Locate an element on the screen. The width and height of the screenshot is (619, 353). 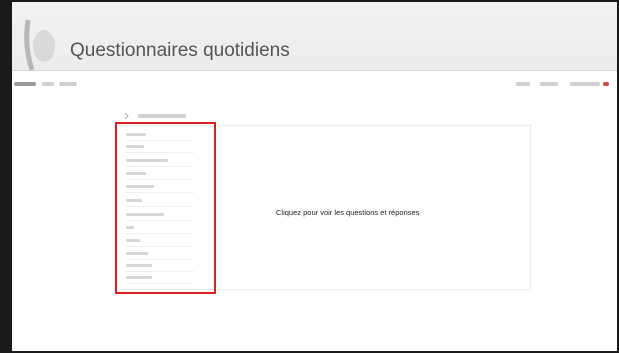
section-header is located at coordinates (155, 115).